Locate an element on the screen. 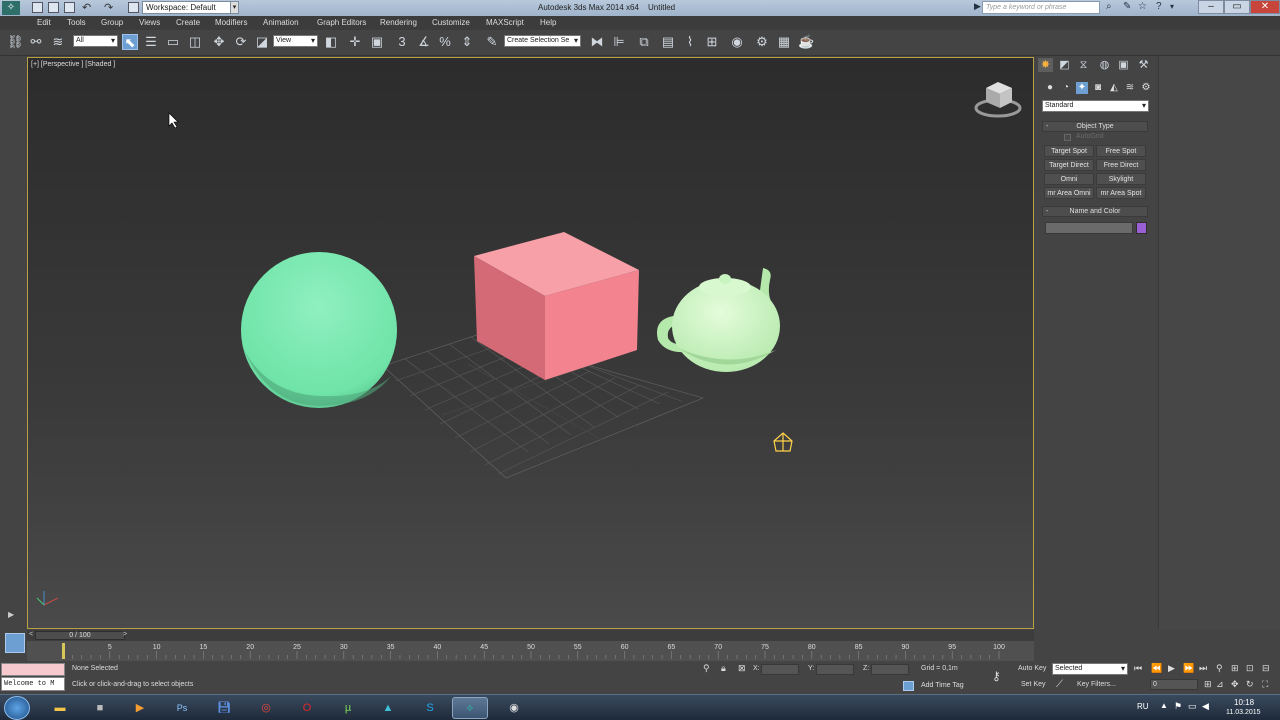 The height and width of the screenshot is (720, 1280). menu-modifiers: Modifiers is located at coordinates (231, 22).